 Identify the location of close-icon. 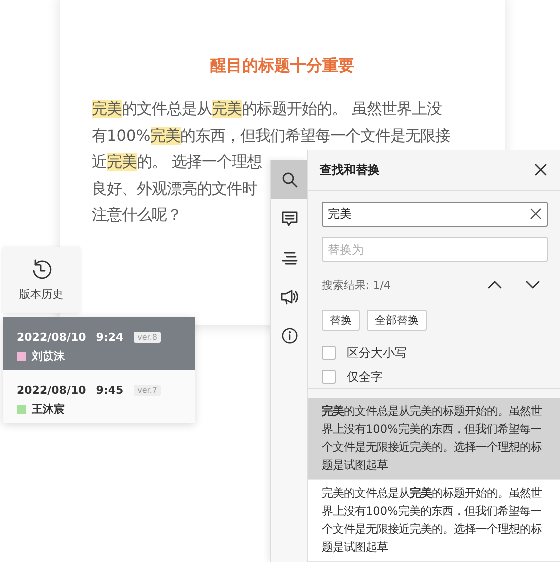
(541, 170).